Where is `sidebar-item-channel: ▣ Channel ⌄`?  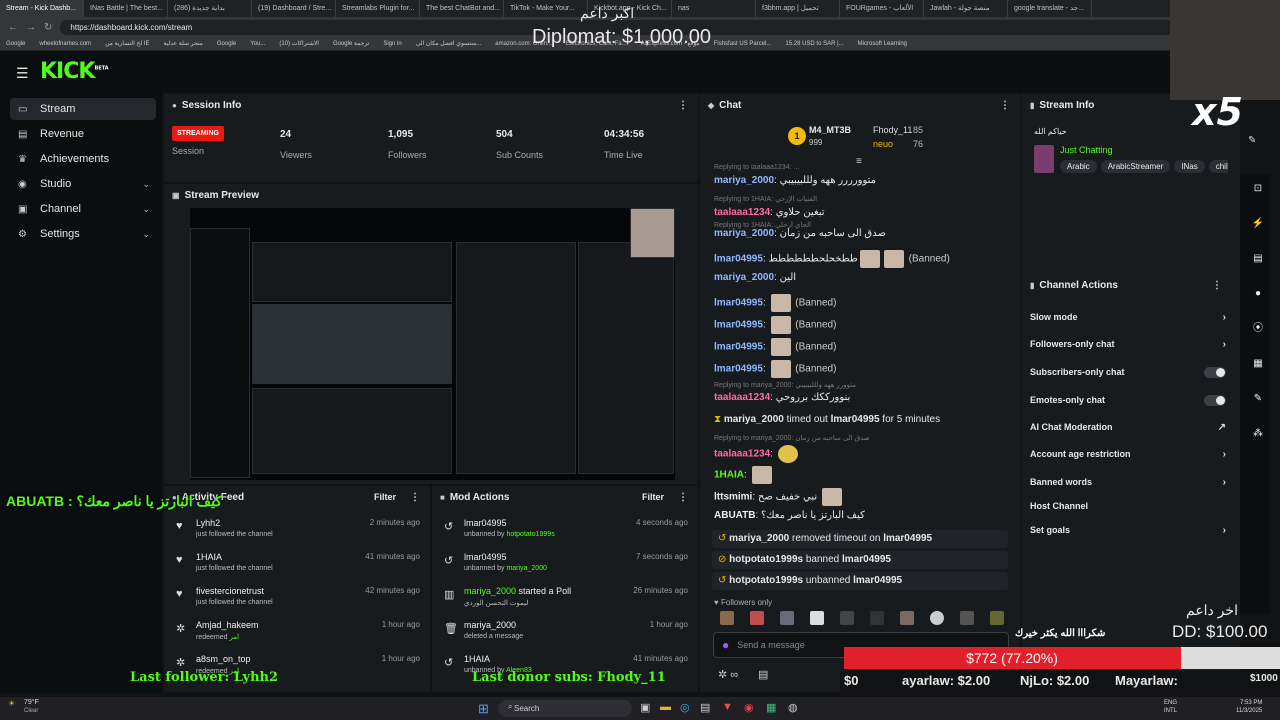
sidebar-item-channel: ▣ Channel ⌄ is located at coordinates (83, 209).